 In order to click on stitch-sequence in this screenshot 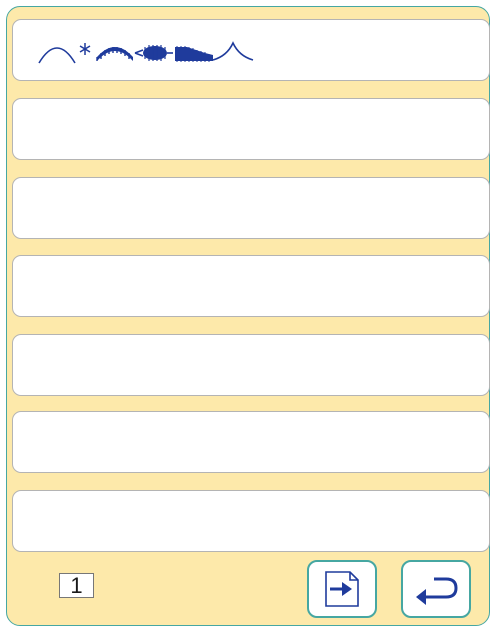, I will do `click(152, 50)`.